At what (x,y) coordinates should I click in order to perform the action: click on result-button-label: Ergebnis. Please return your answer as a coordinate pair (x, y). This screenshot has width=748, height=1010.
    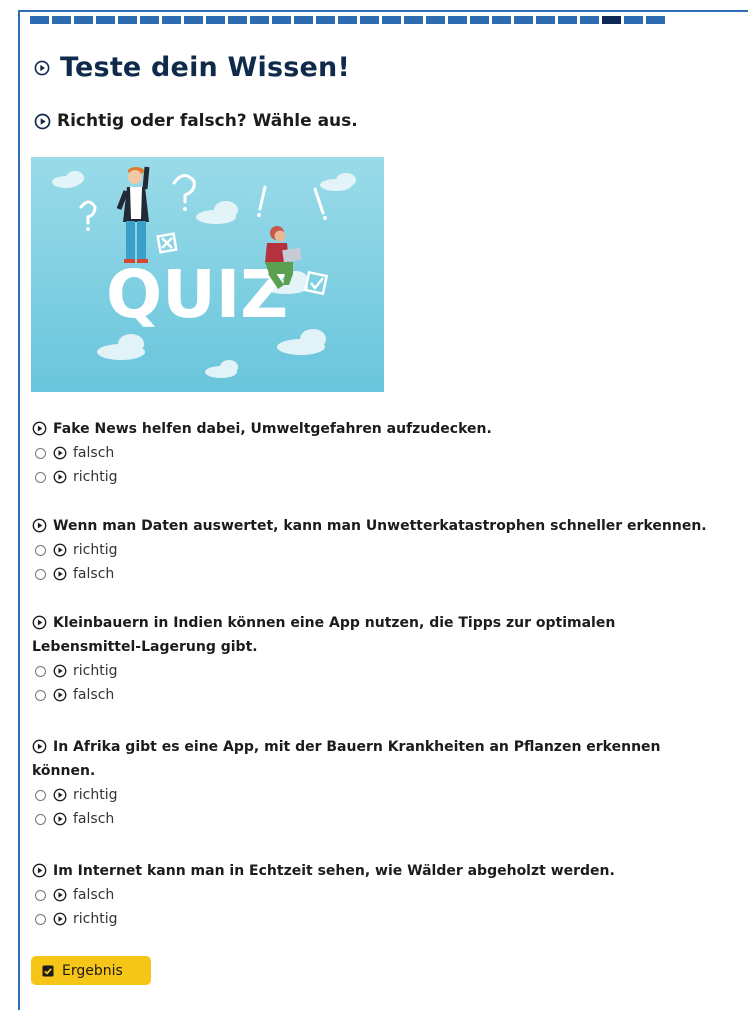
    Looking at the image, I should click on (92, 970).